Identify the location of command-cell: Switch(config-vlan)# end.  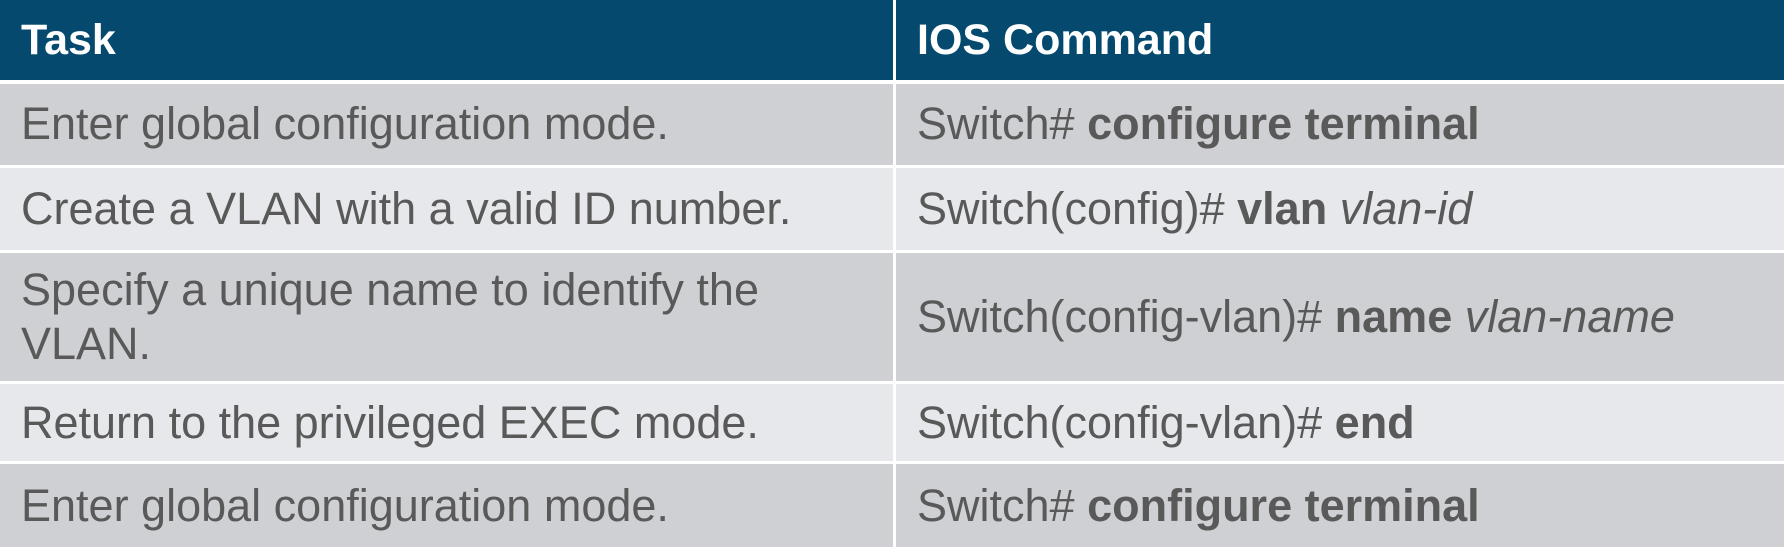
(1339, 423).